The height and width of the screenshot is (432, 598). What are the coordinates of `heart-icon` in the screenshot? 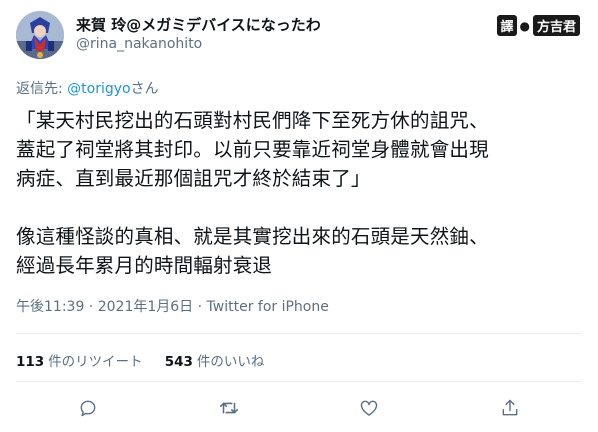 It's located at (369, 408).